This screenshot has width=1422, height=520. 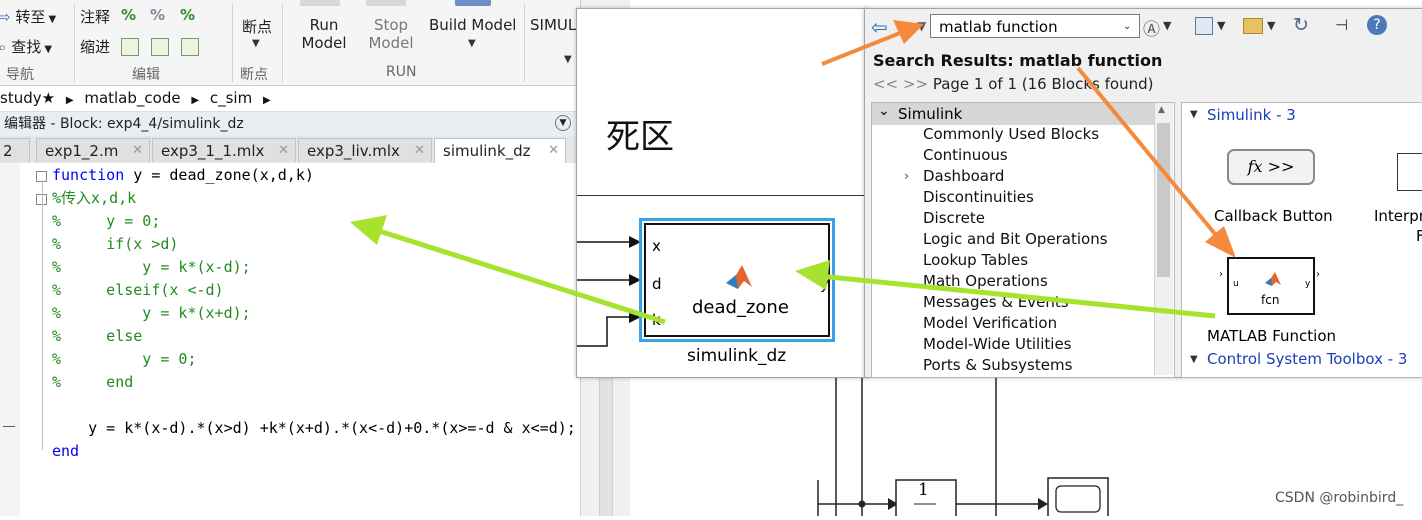 What do you see at coordinates (975, 260) in the screenshot?
I see `tree-item: Lookup Tables` at bounding box center [975, 260].